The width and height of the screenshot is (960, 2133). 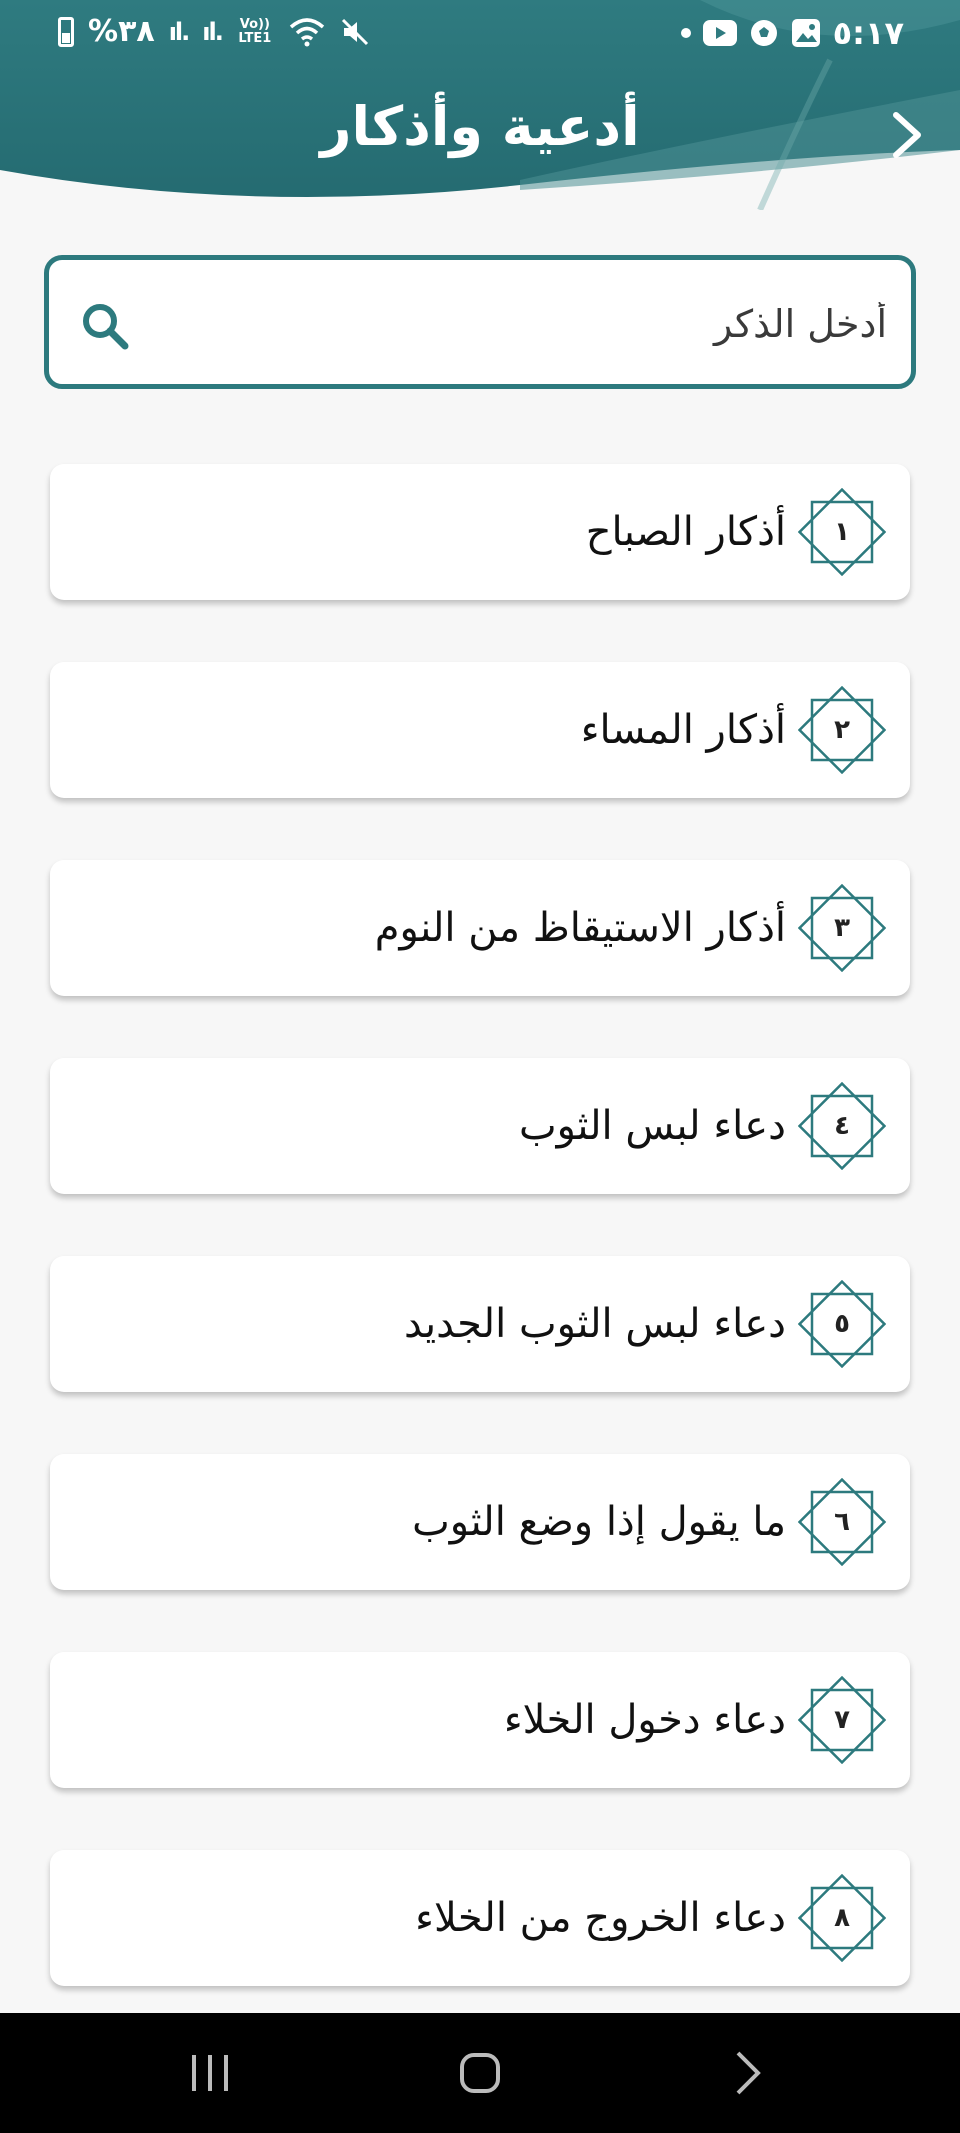 What do you see at coordinates (580, 928) in the screenshot?
I see `item-label: أذكار الاستيقاظ من النوم` at bounding box center [580, 928].